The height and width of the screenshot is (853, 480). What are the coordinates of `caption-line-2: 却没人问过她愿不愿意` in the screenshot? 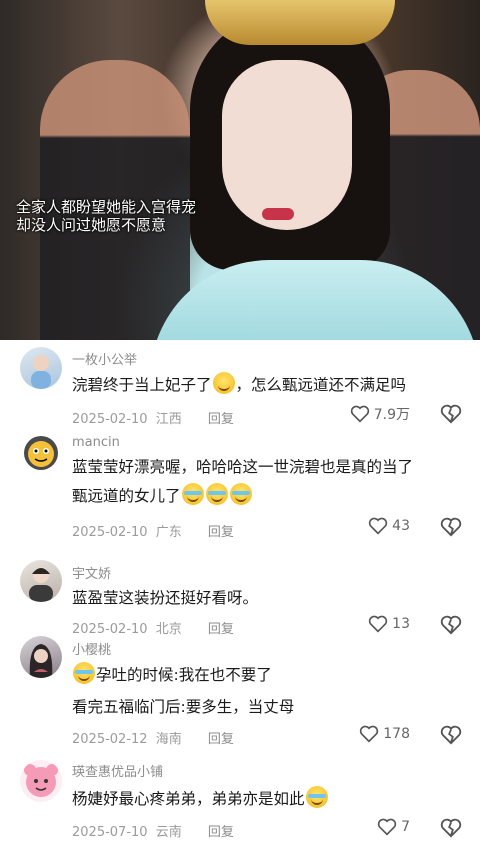 It's located at (91, 225).